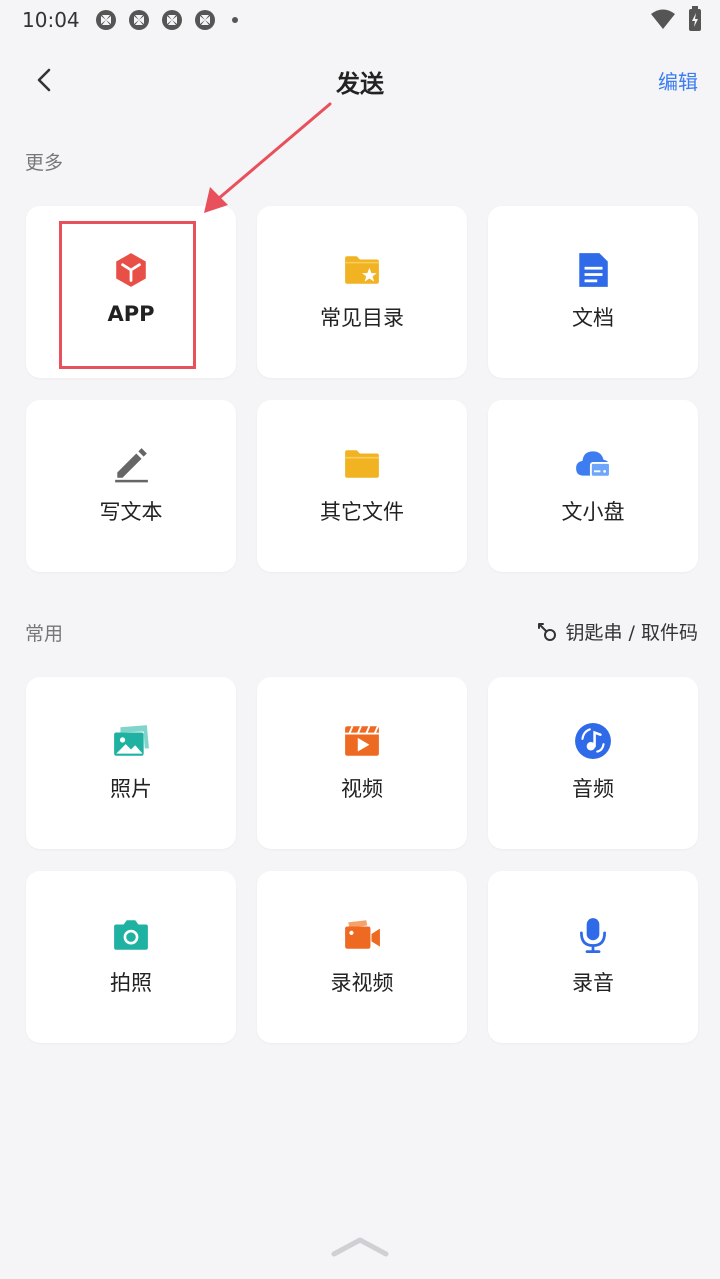 Image resolution: width=720 pixels, height=1279 pixels. I want to click on header: 发送 编辑, so click(360, 80).